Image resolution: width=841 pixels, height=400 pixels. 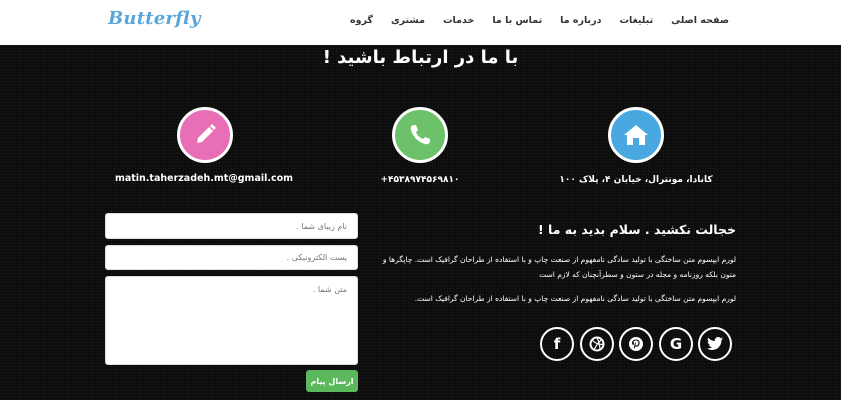 I want to click on google-button: G, so click(x=676, y=344).